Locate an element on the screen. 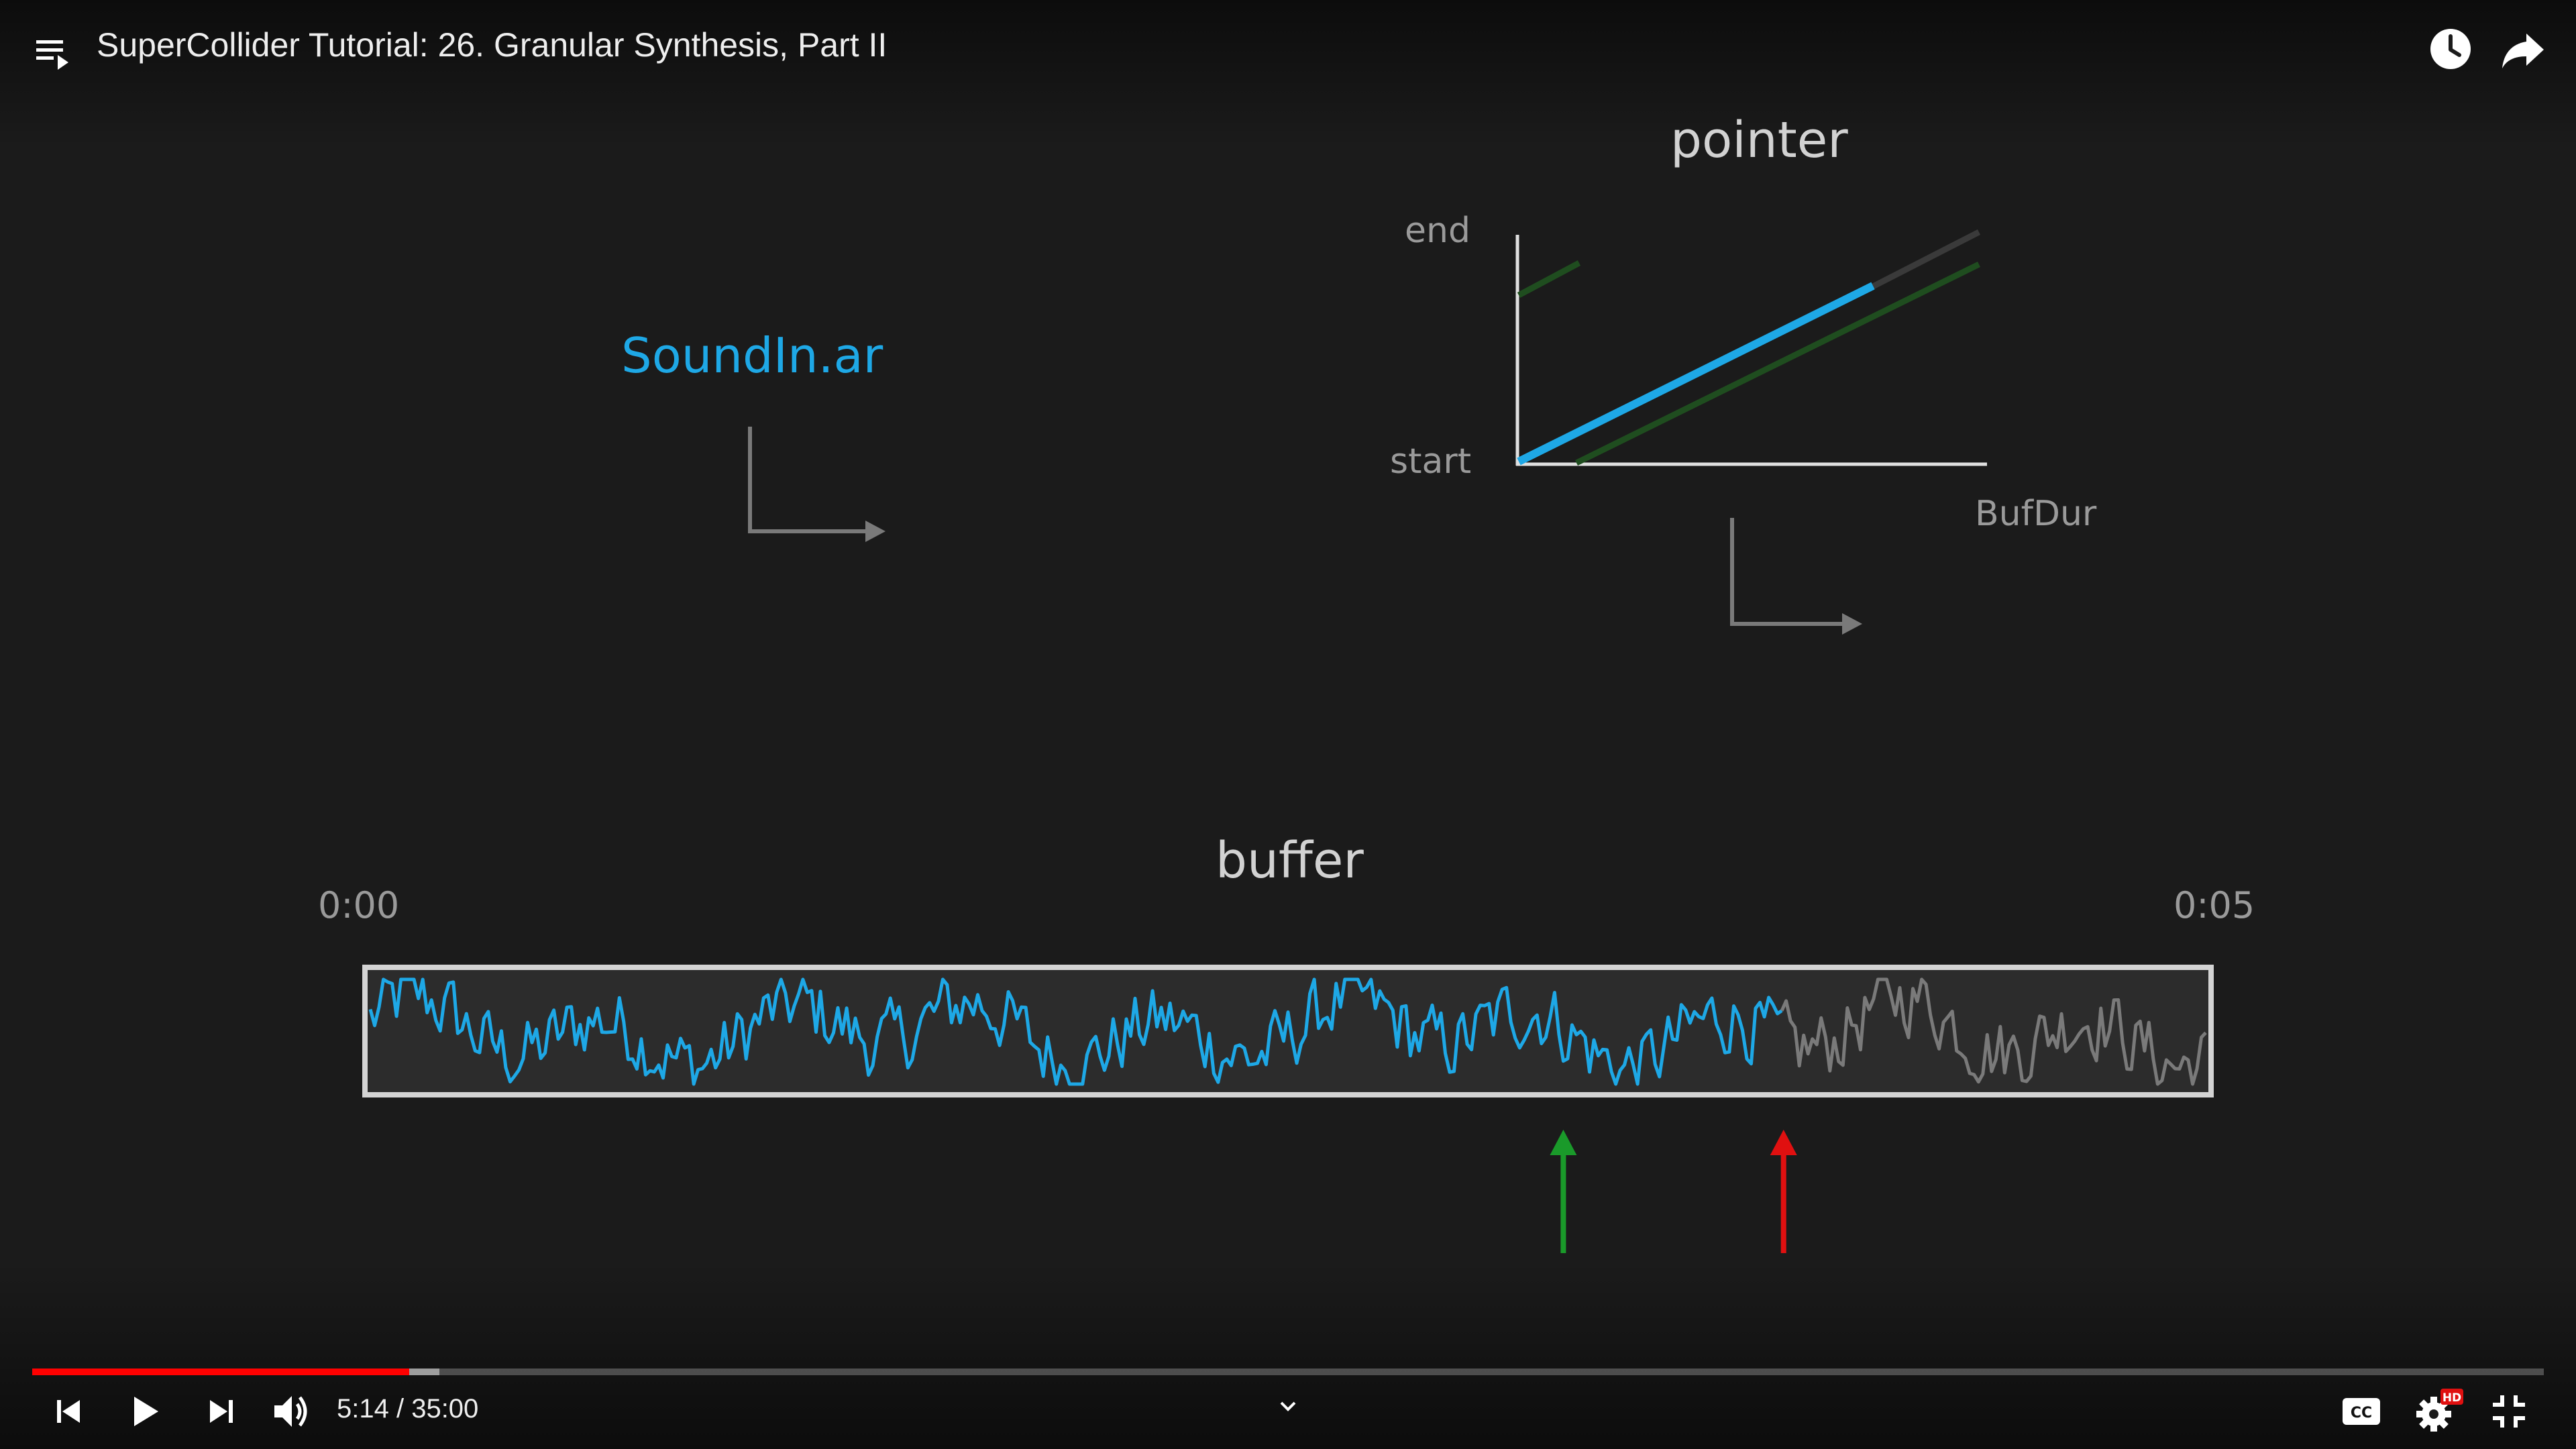 The image size is (2576, 1449). captions-label: CC is located at coordinates (2361, 1413).